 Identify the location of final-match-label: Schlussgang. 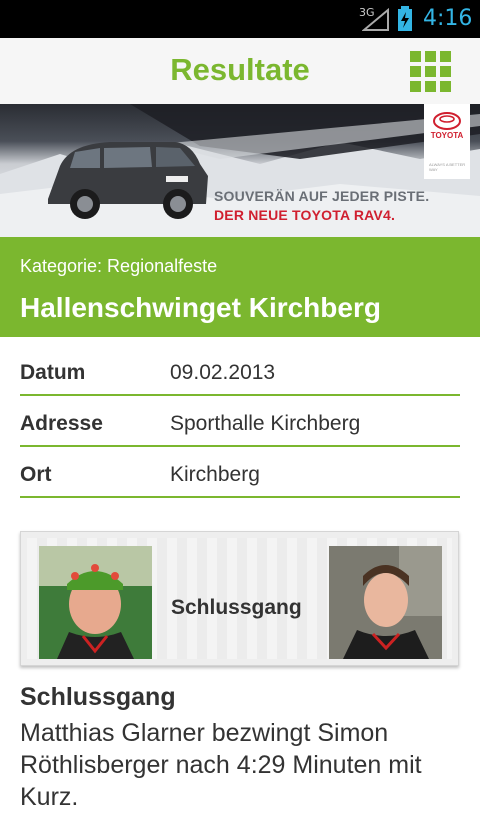
(236, 607).